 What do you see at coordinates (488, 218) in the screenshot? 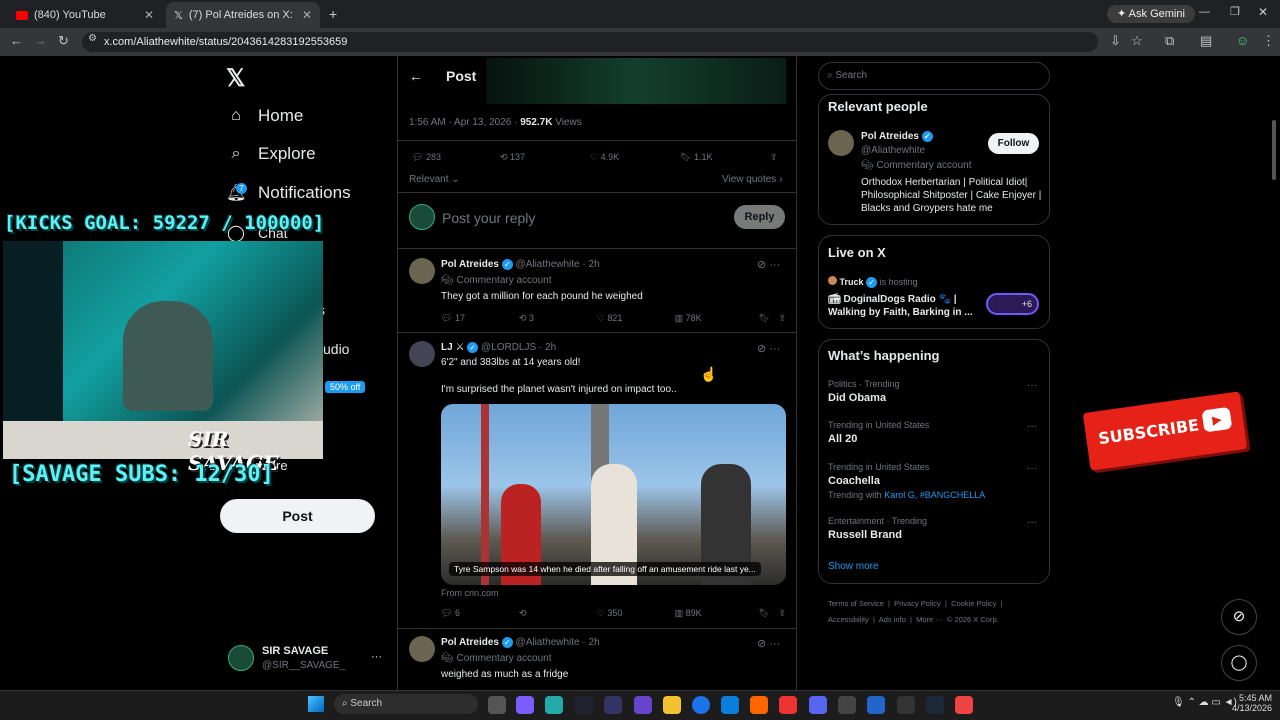
I see `reply-input: Post your reply` at bounding box center [488, 218].